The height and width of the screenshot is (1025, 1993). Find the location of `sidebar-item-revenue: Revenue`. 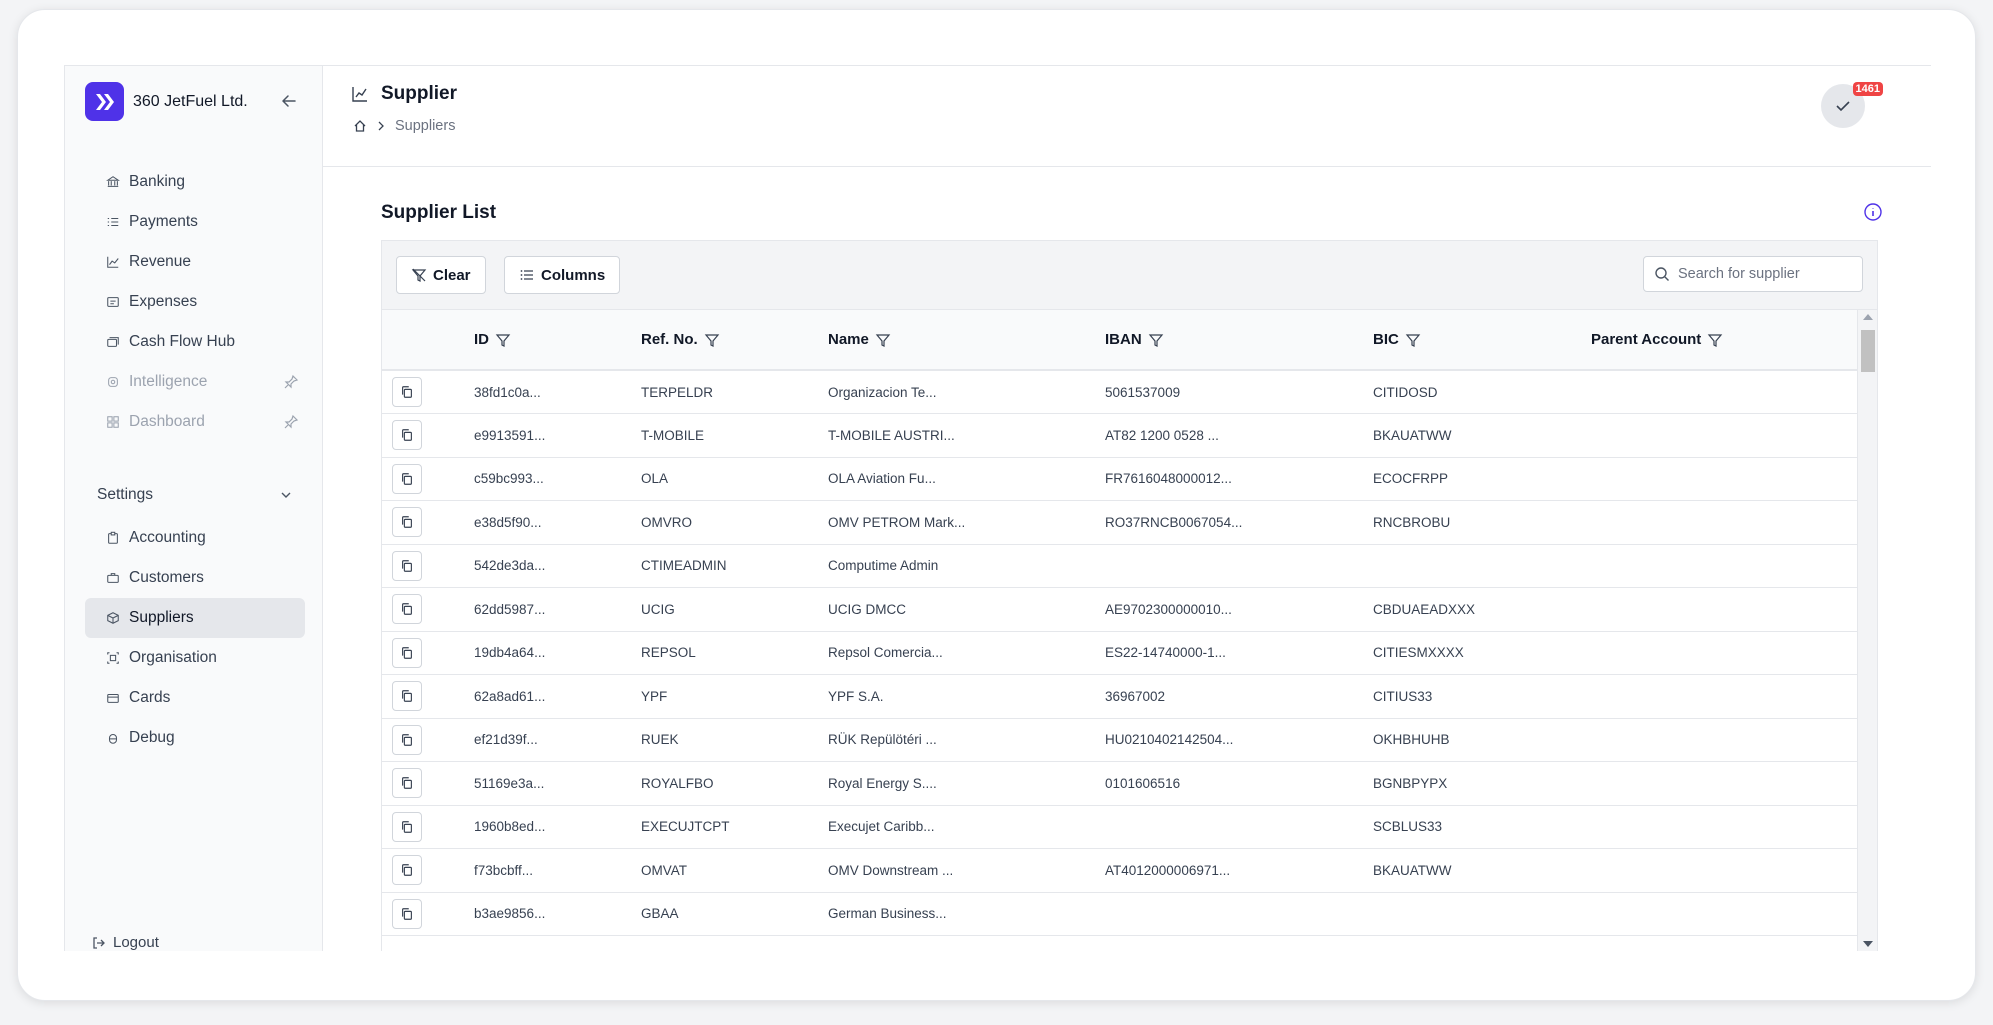

sidebar-item-revenue: Revenue is located at coordinates (195, 262).